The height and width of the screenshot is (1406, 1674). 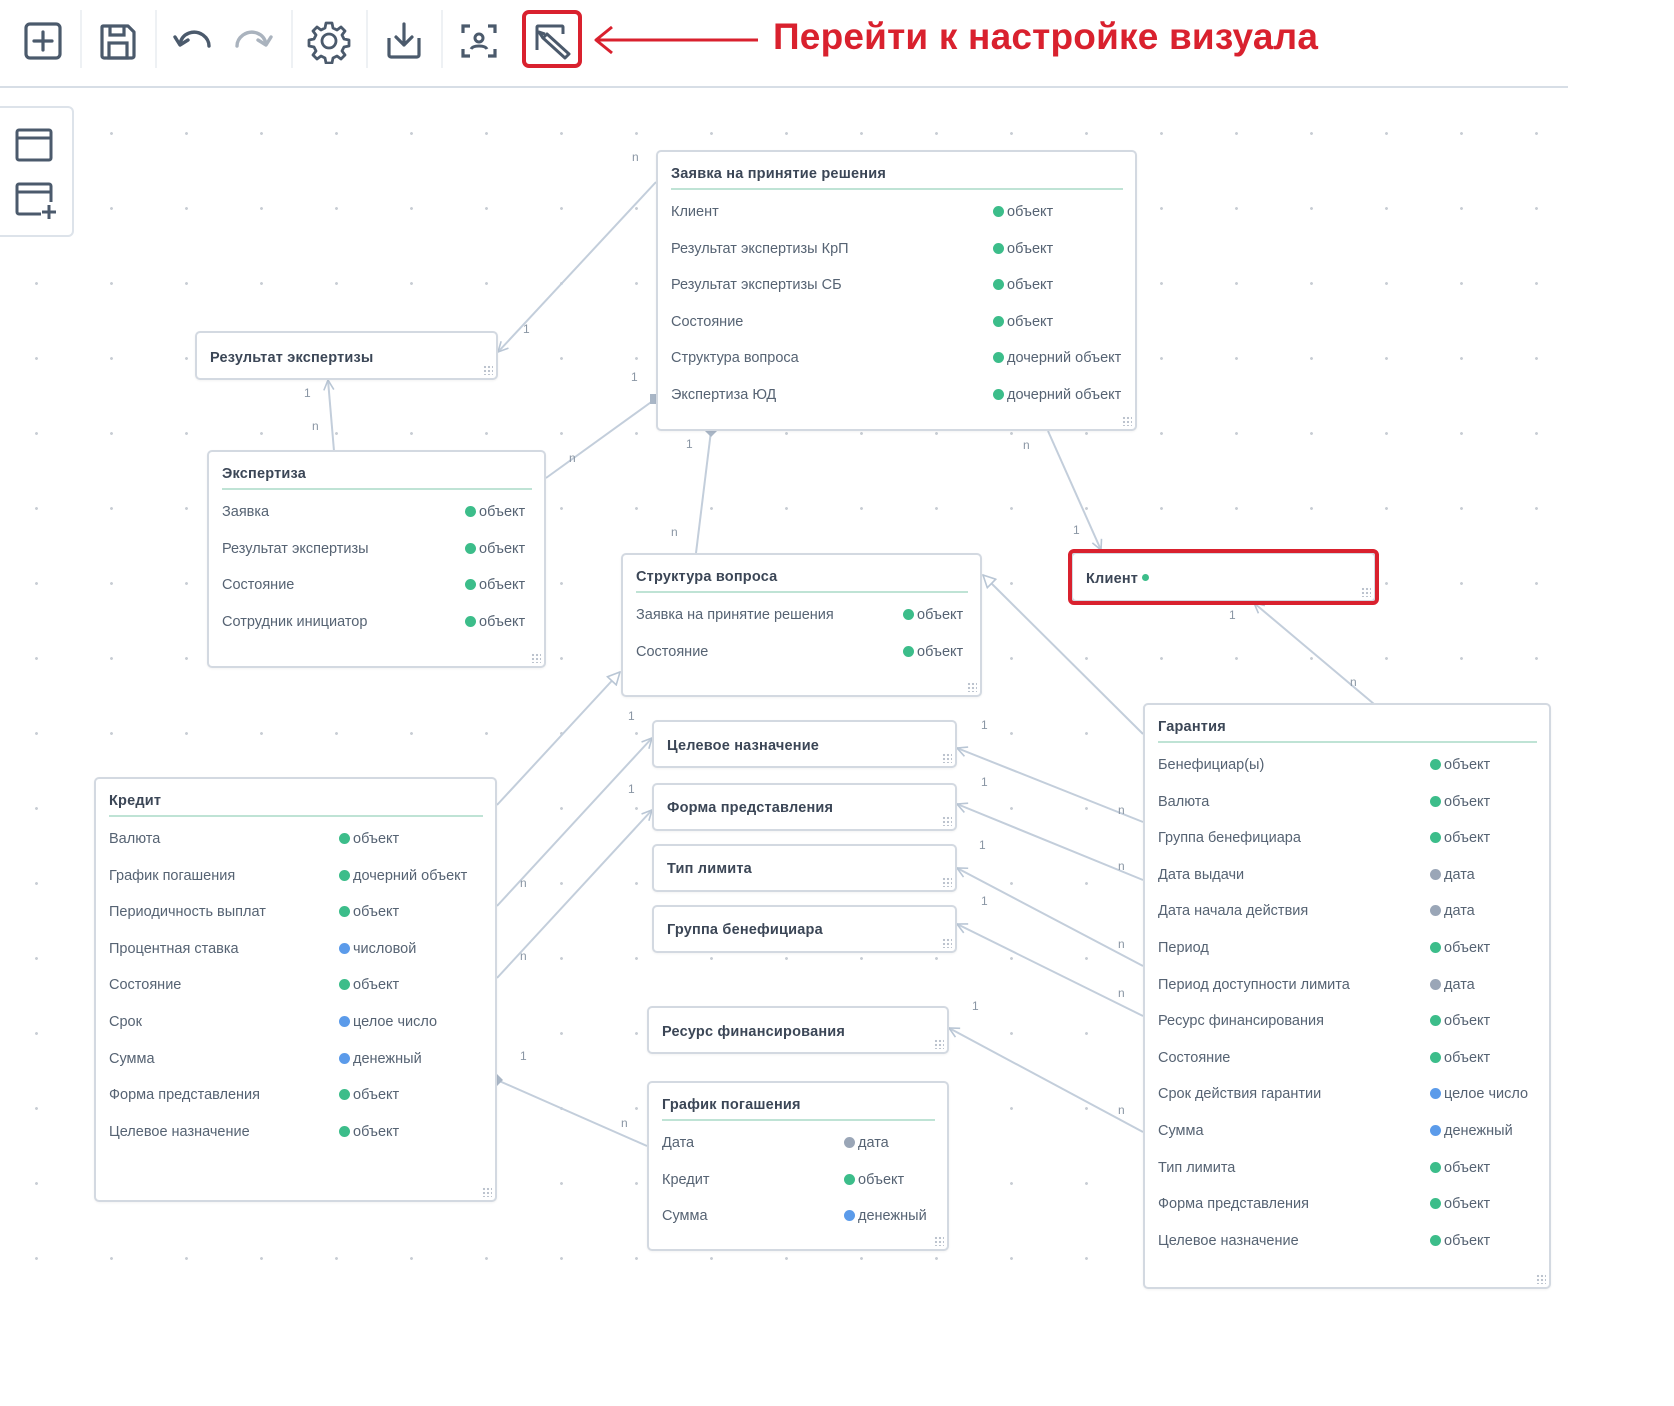 I want to click on field-name: Срок действия гарантии, so click(x=1240, y=1094).